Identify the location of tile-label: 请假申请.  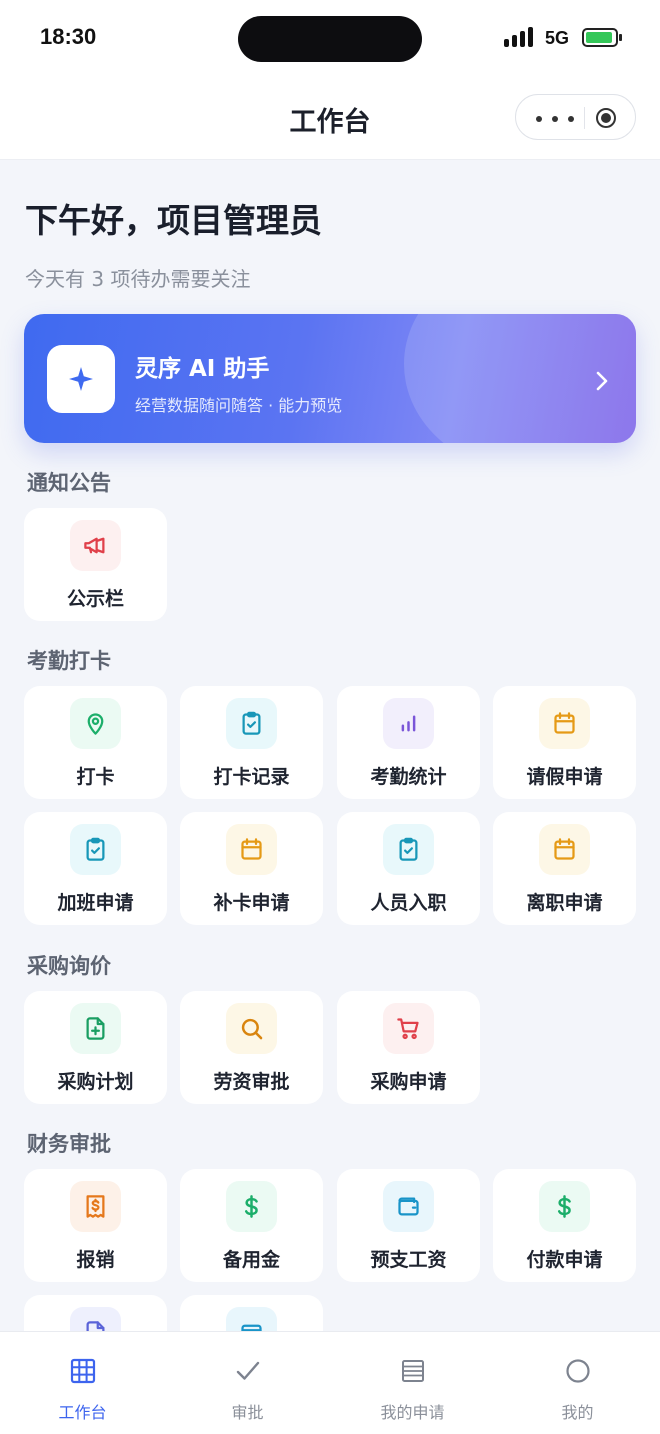
(564, 777).